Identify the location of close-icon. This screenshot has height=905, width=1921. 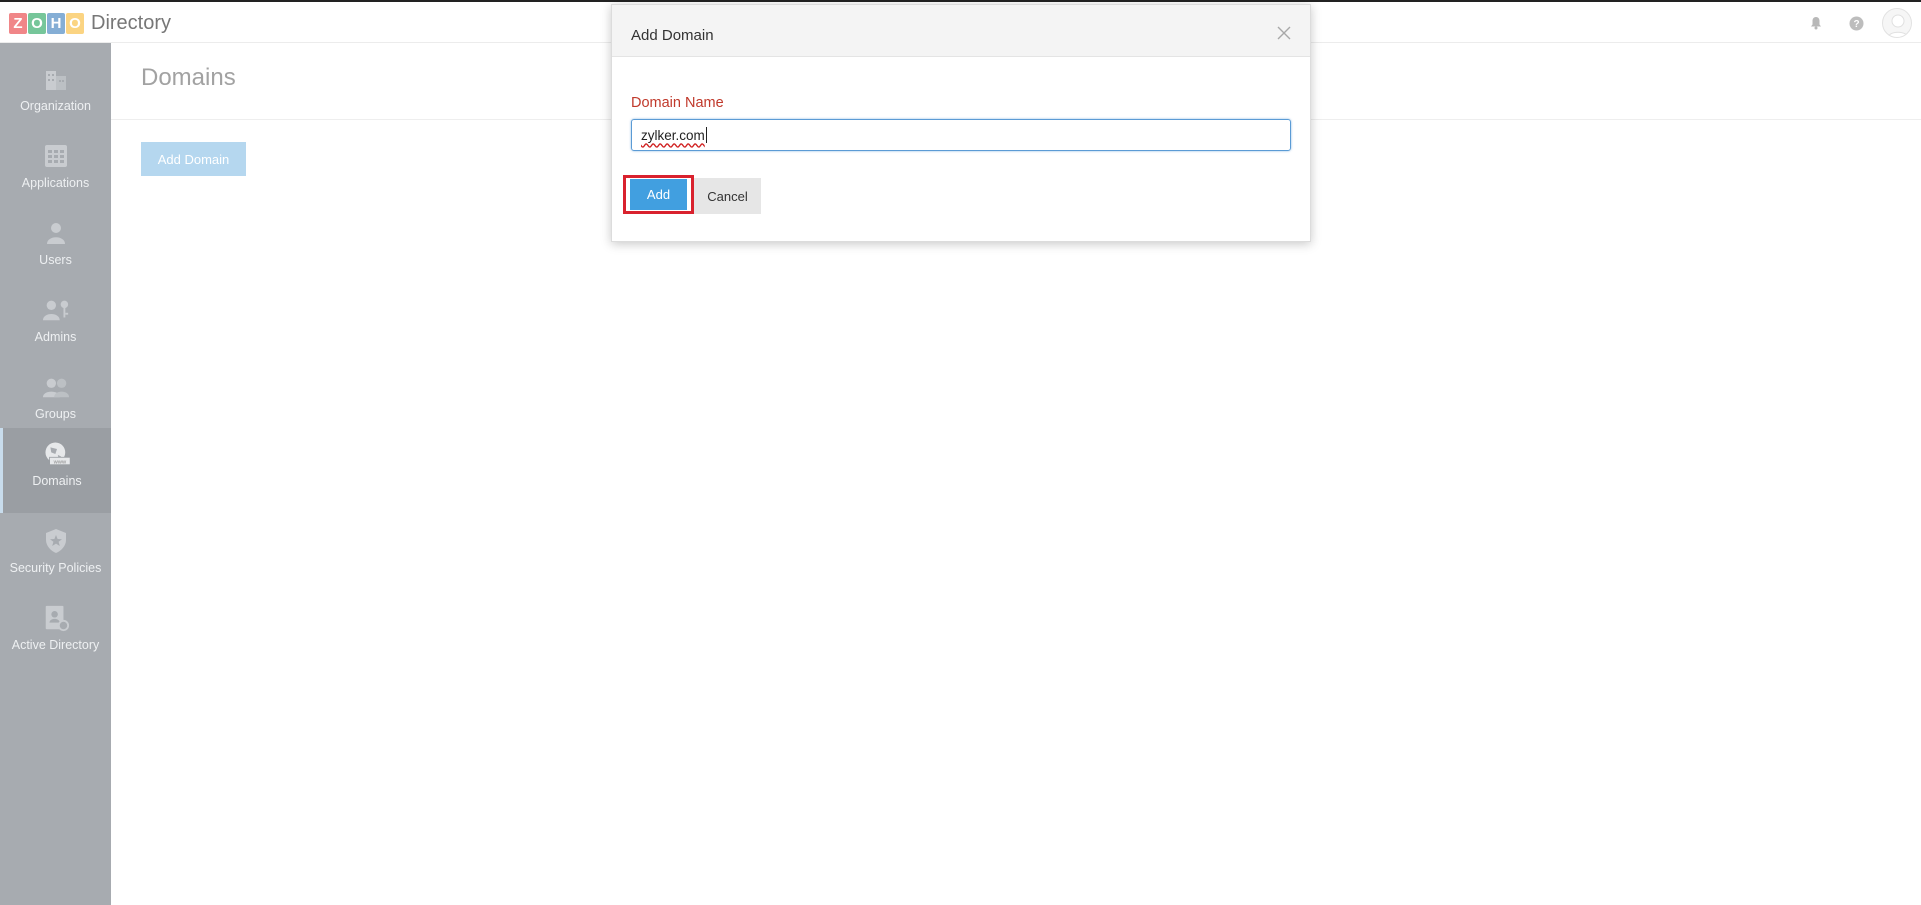
(1284, 33).